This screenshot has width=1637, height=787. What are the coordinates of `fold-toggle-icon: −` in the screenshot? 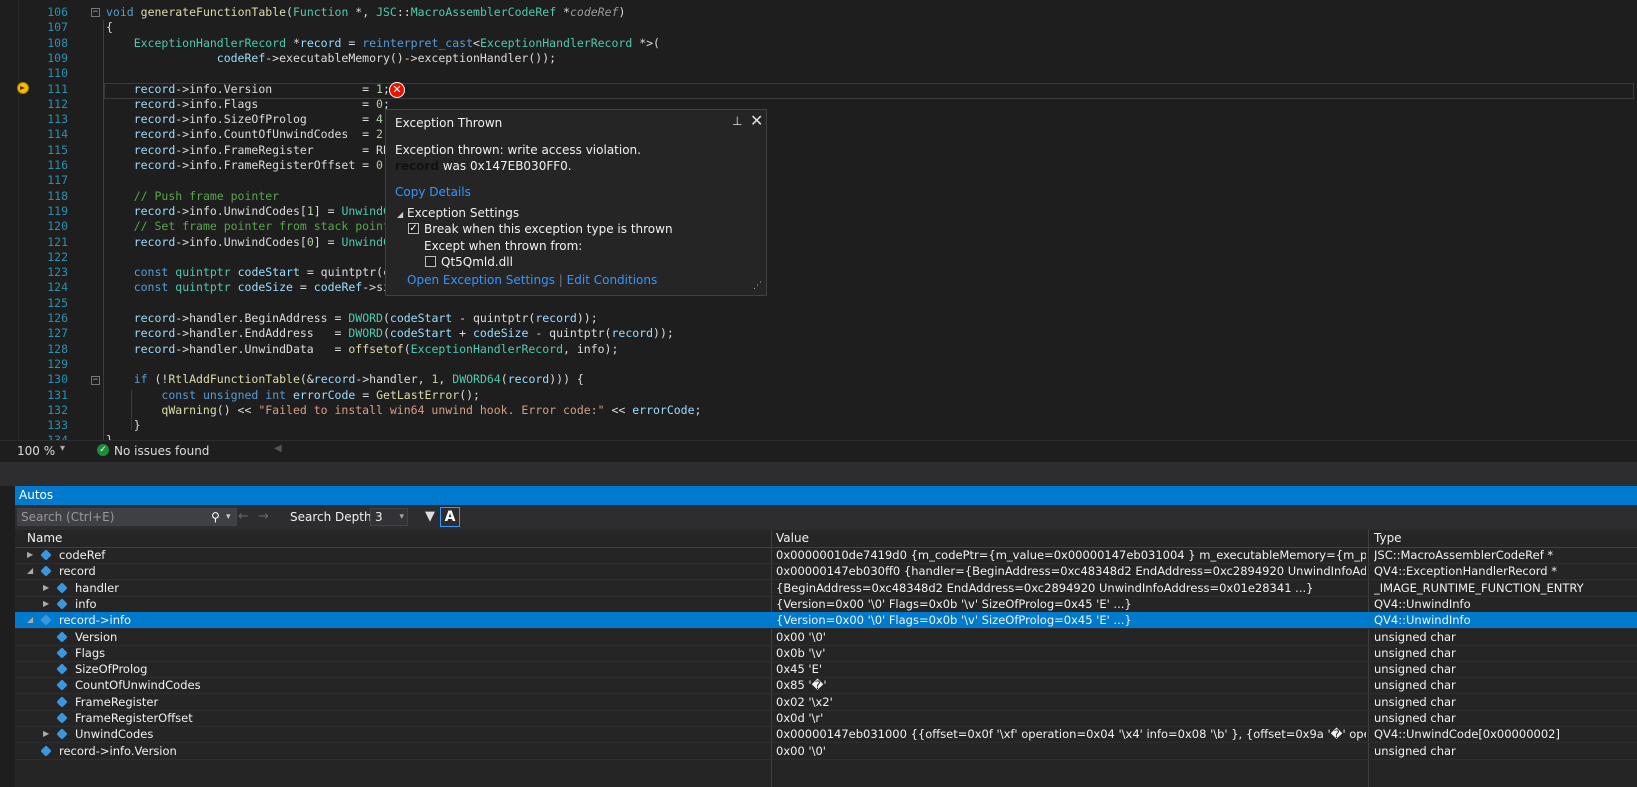 It's located at (95, 12).